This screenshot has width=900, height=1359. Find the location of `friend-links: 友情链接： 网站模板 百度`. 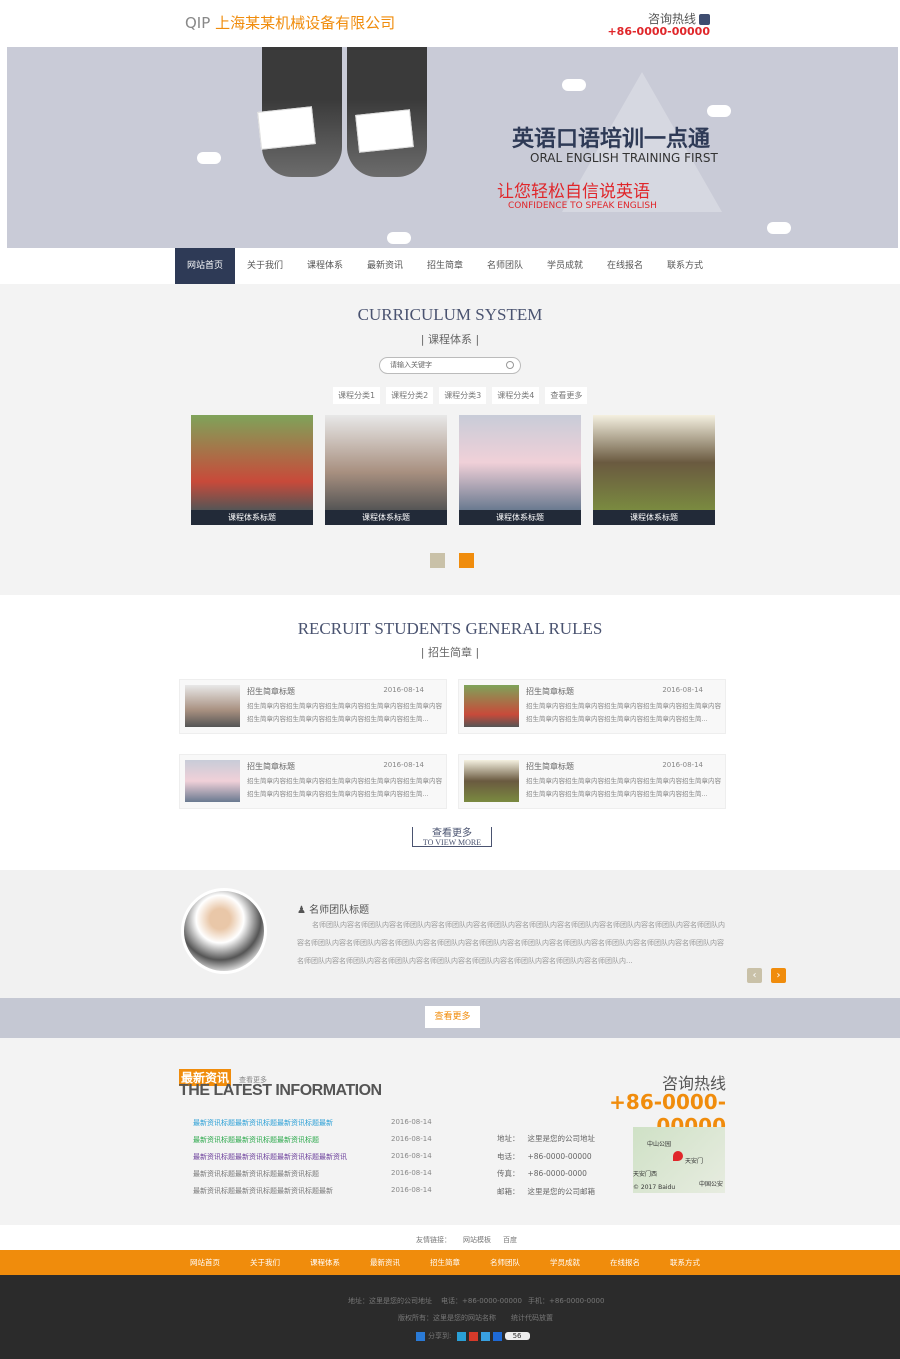

friend-links: 友情链接： 网站模板 百度 is located at coordinates (450, 1237).